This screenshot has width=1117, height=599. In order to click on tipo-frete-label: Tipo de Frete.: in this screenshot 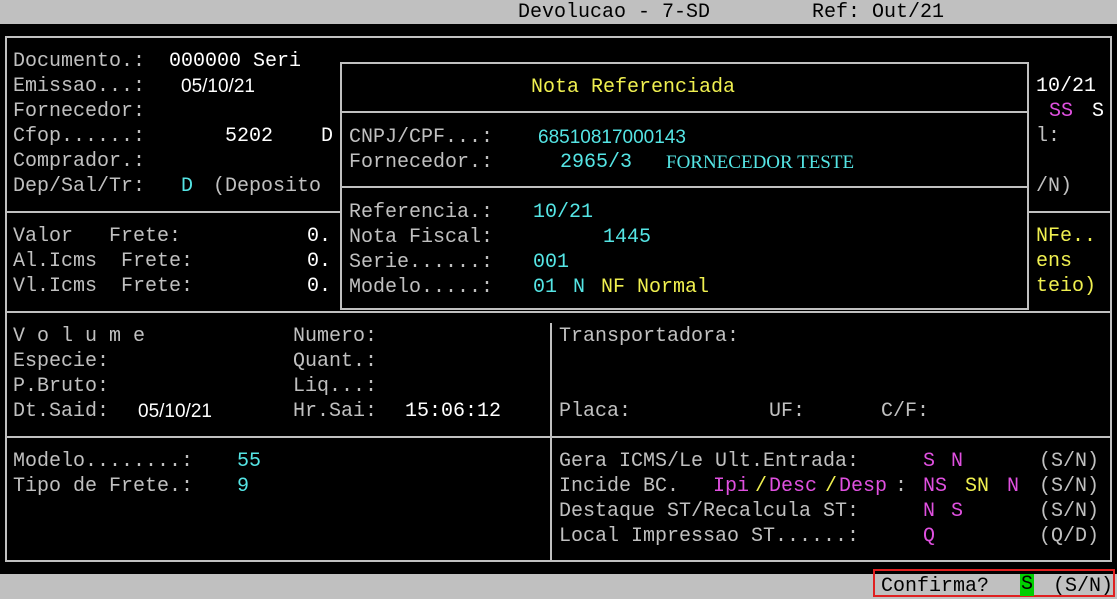, I will do `click(103, 486)`.